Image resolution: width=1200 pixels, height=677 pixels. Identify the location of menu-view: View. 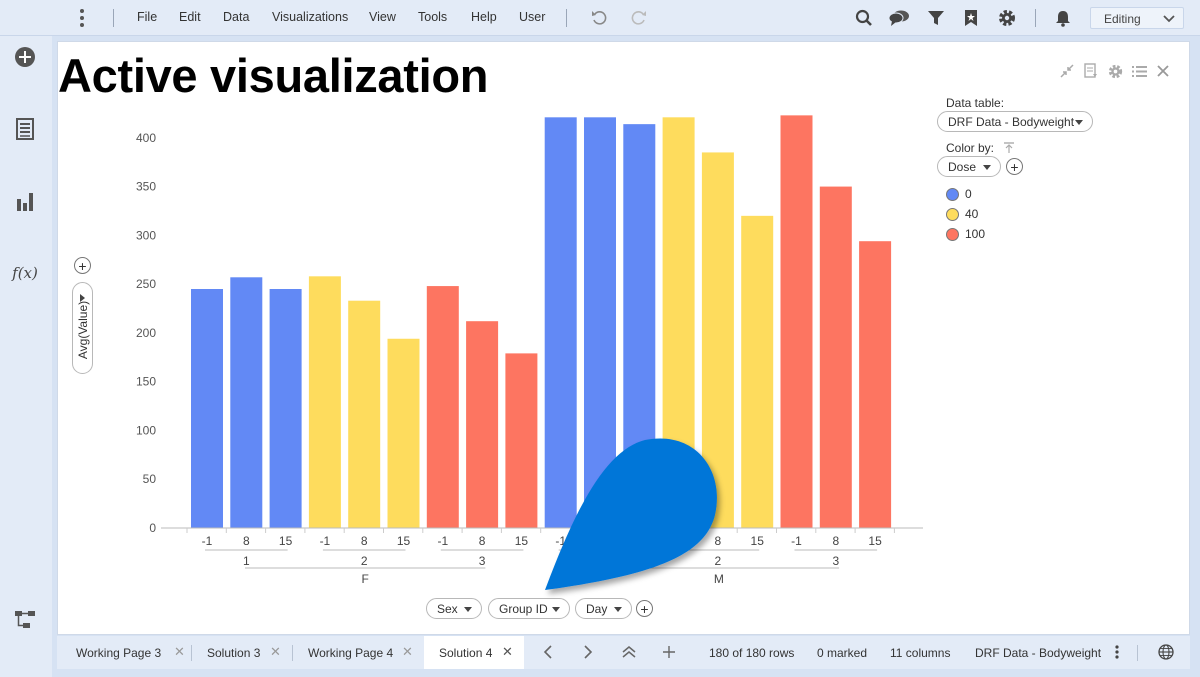
(382, 17).